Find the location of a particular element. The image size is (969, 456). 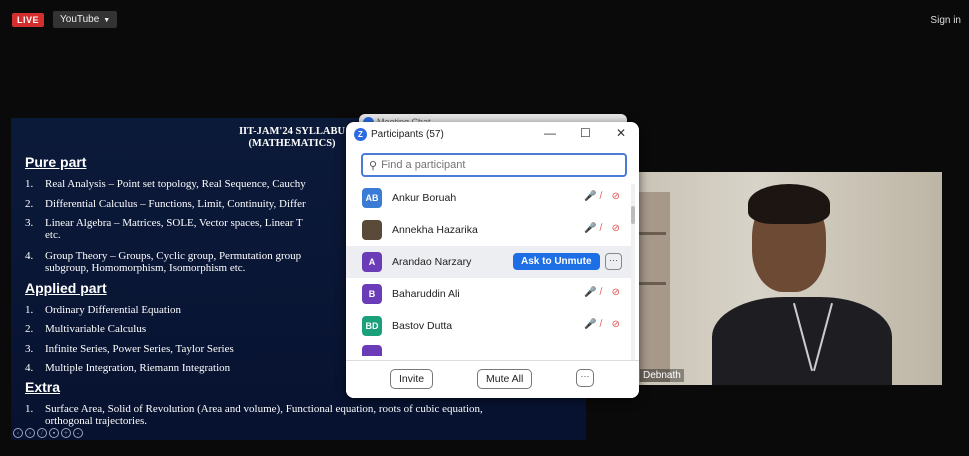

participant-row: BD Bastov Dutta 🎤̸ ⊘ is located at coordinates (489, 326).